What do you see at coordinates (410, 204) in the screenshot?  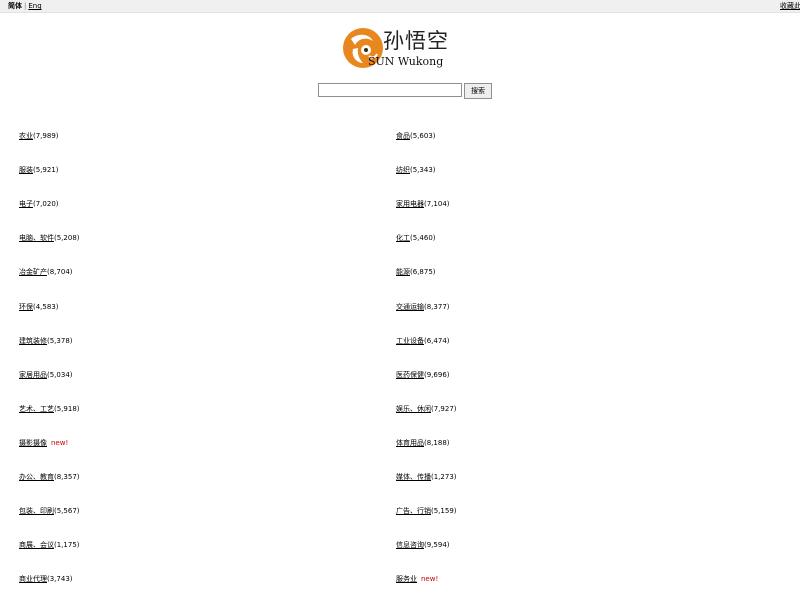 I see `category-link: 家用电器` at bounding box center [410, 204].